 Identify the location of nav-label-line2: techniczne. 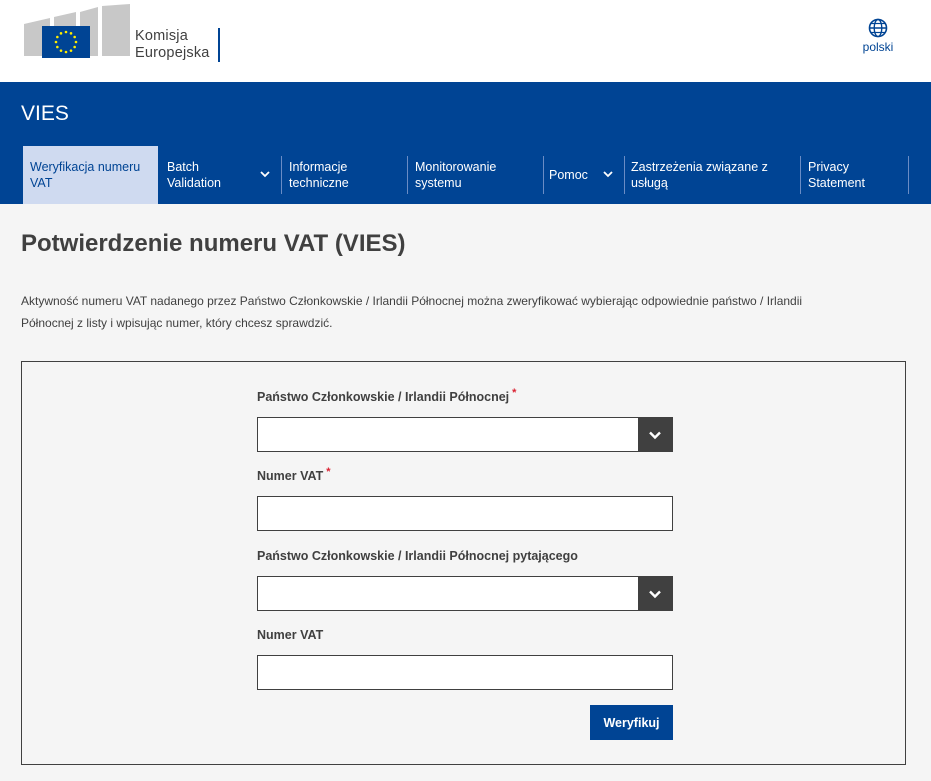
(319, 183).